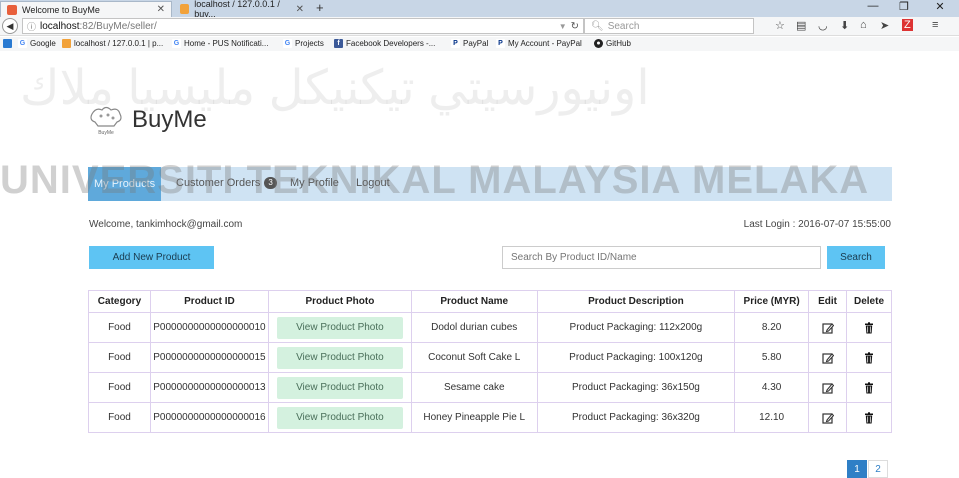 The width and height of the screenshot is (959, 478). I want to click on cell-price: 8.20, so click(772, 327).